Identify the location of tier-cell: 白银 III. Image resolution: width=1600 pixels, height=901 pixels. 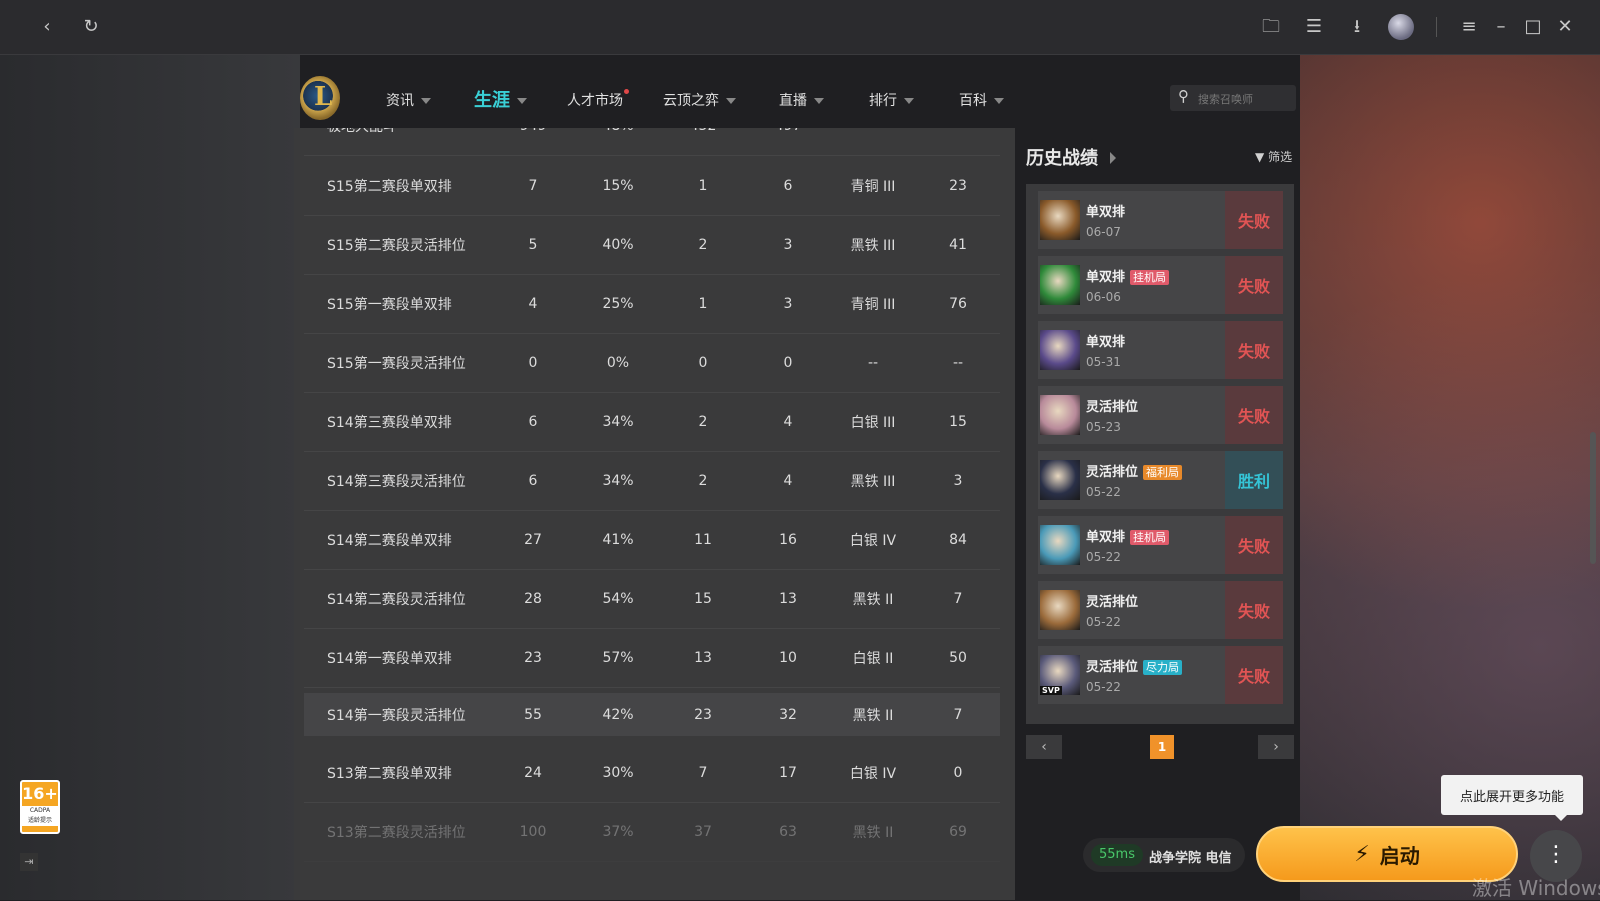
(873, 422).